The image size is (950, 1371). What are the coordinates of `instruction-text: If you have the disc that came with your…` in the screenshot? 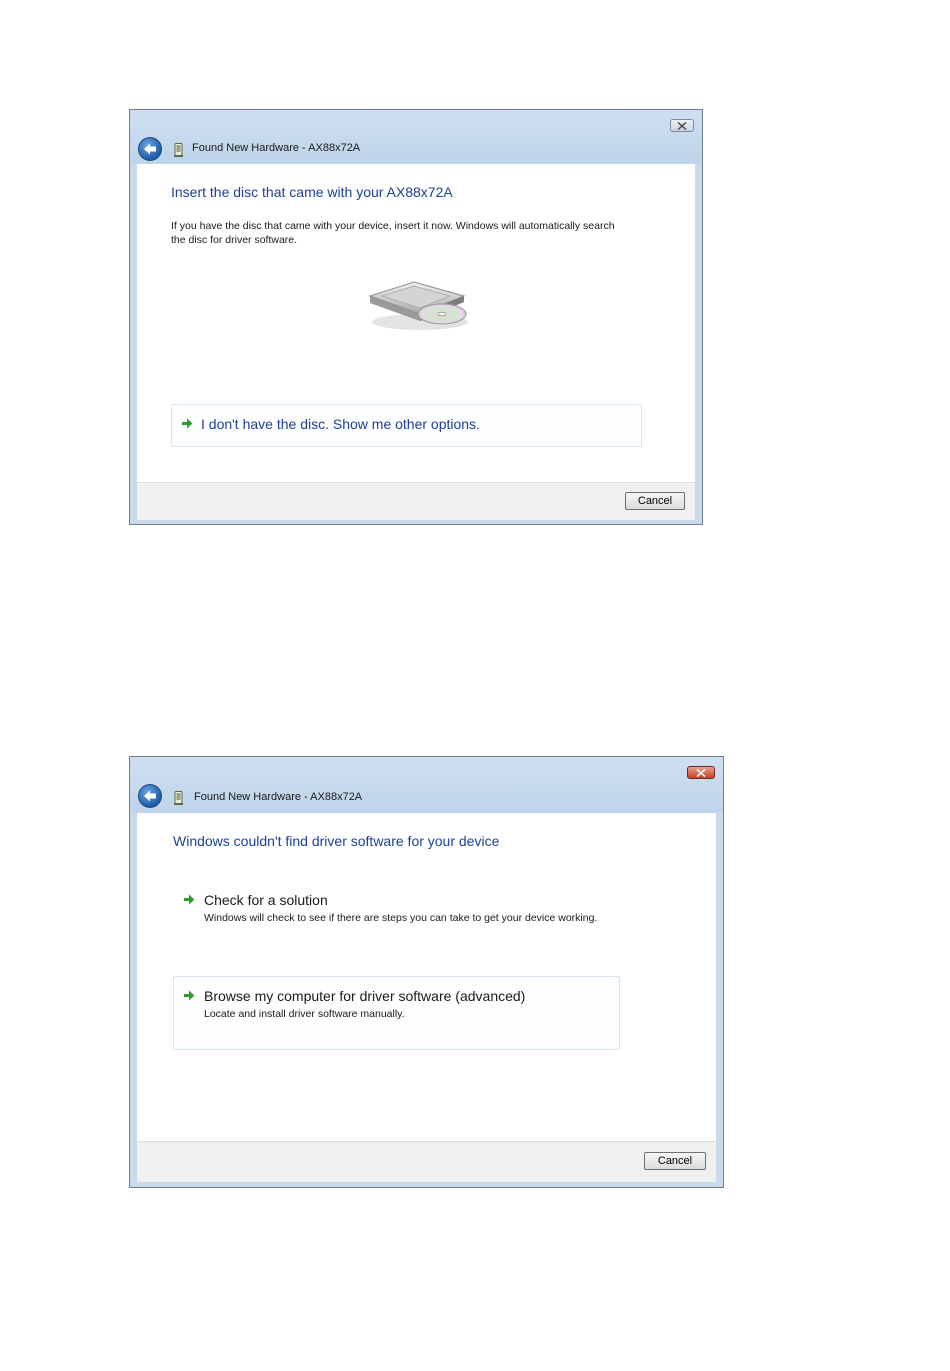 It's located at (393, 233).